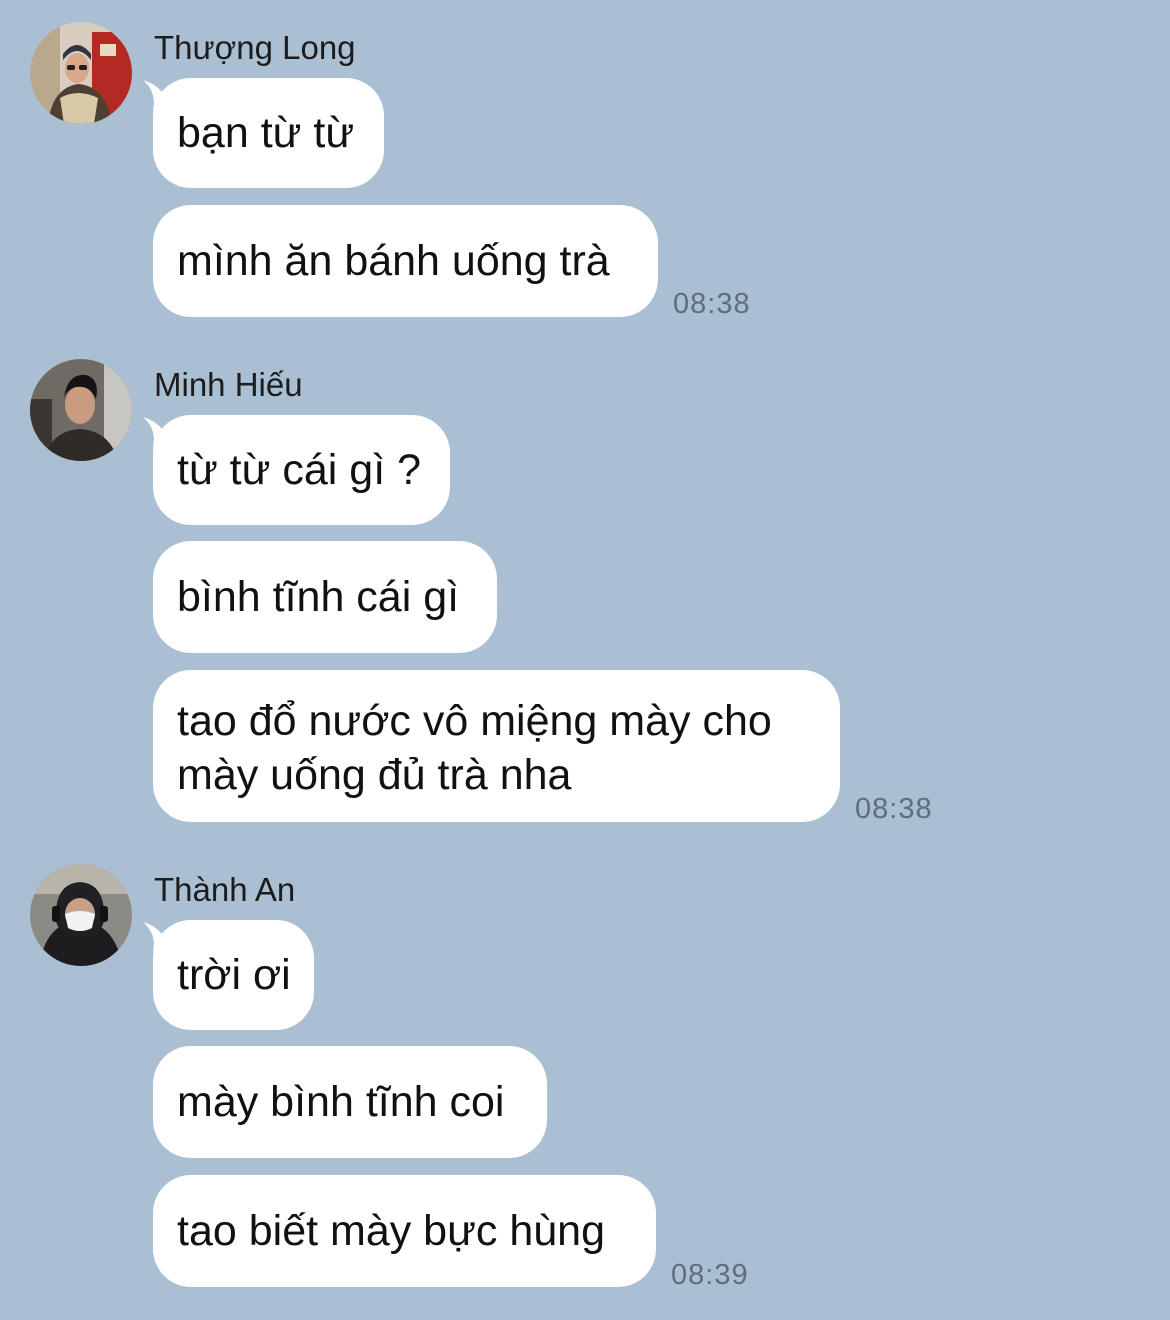 The height and width of the screenshot is (1320, 1170). I want to click on message-text: trời ơi, so click(234, 975).